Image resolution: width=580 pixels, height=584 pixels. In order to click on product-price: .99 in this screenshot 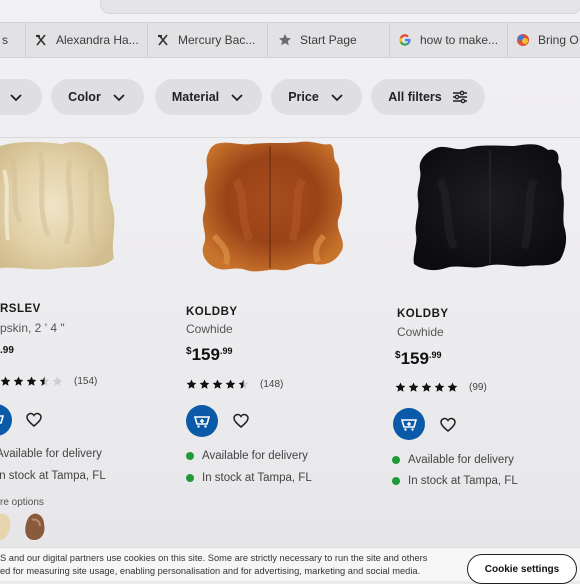, I will do `click(7, 350)`.